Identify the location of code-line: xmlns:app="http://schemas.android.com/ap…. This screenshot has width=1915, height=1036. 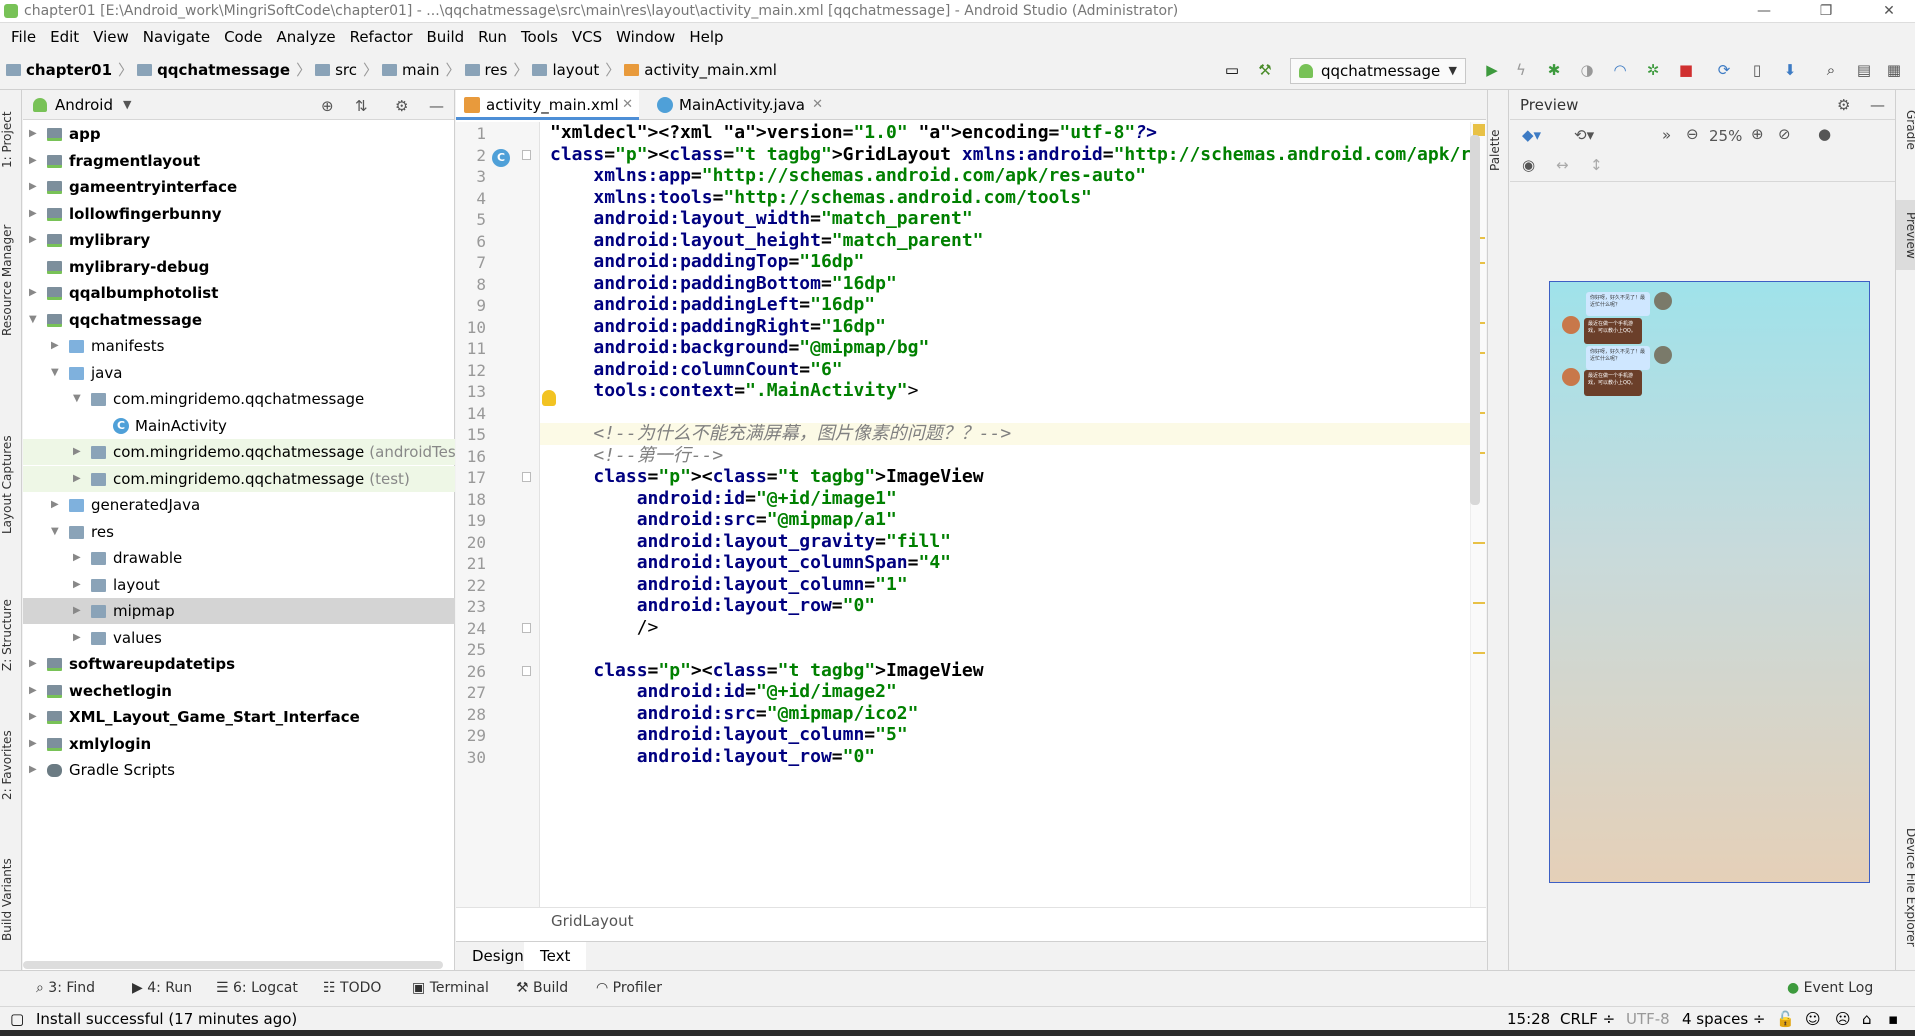
(1005, 176).